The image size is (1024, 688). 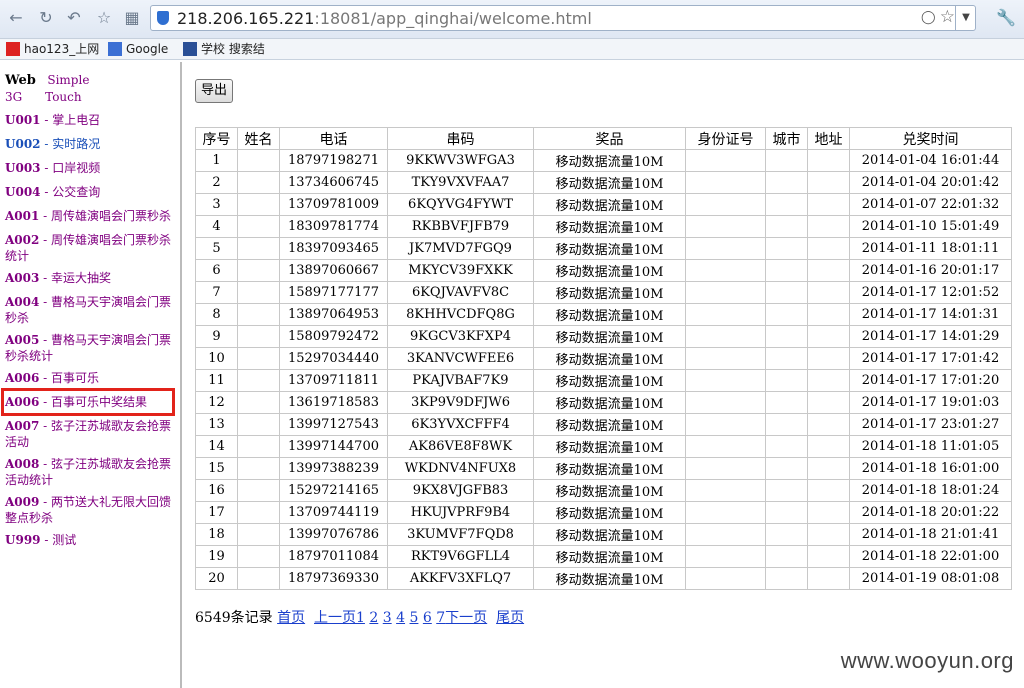 What do you see at coordinates (88, 402) in the screenshot?
I see `highlight-box` at bounding box center [88, 402].